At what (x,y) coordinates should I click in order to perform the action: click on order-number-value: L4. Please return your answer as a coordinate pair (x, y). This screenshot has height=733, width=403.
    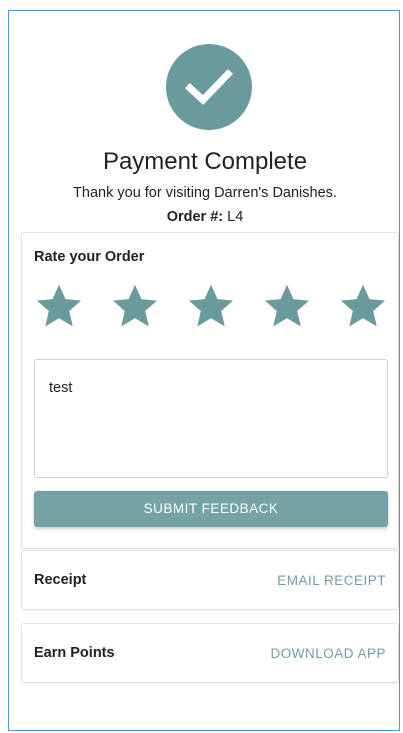
    Looking at the image, I should click on (235, 217).